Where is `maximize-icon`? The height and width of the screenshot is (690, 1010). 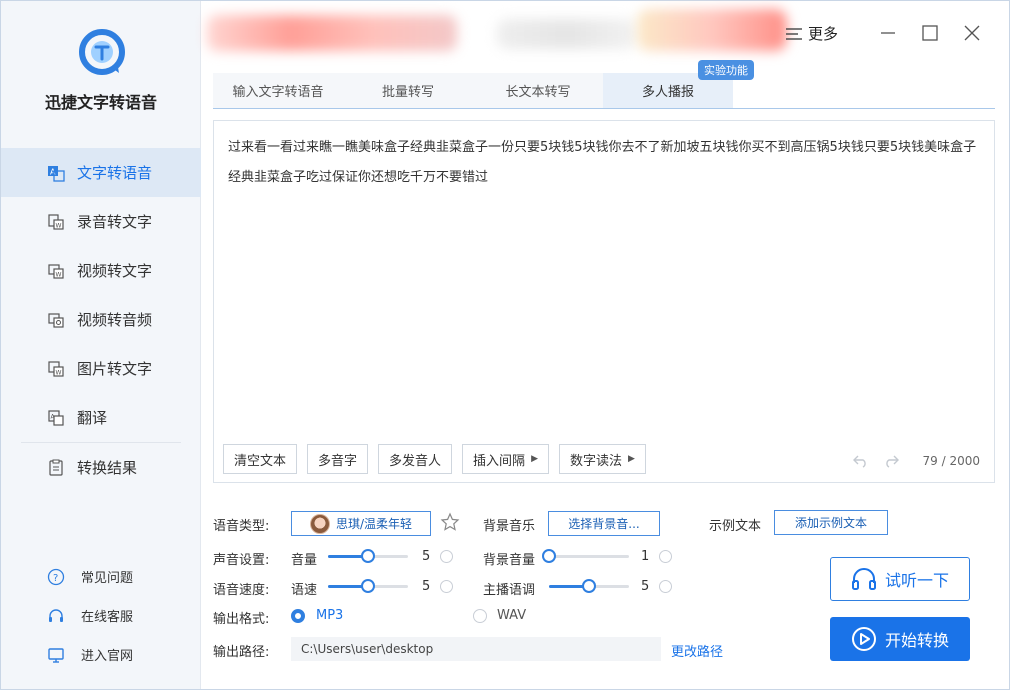
maximize-icon is located at coordinates (930, 33).